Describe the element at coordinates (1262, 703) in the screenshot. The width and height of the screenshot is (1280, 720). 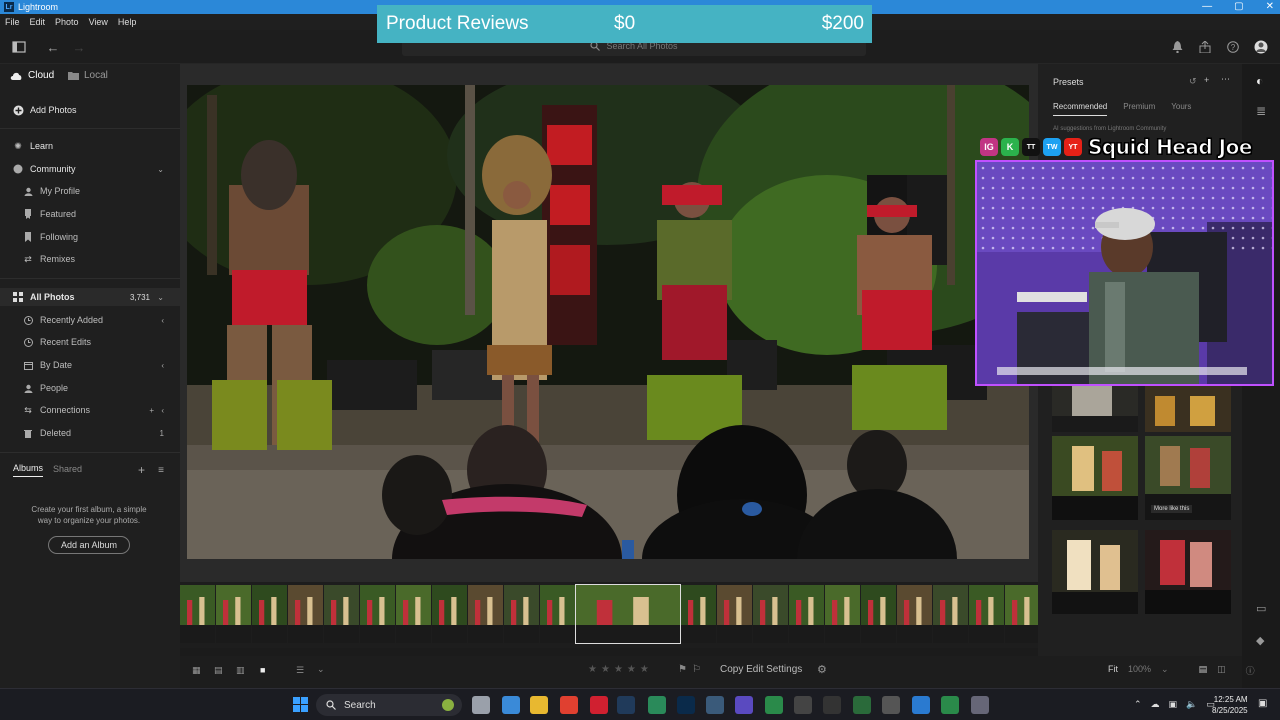
I see `notification-icon: ▣` at that location.